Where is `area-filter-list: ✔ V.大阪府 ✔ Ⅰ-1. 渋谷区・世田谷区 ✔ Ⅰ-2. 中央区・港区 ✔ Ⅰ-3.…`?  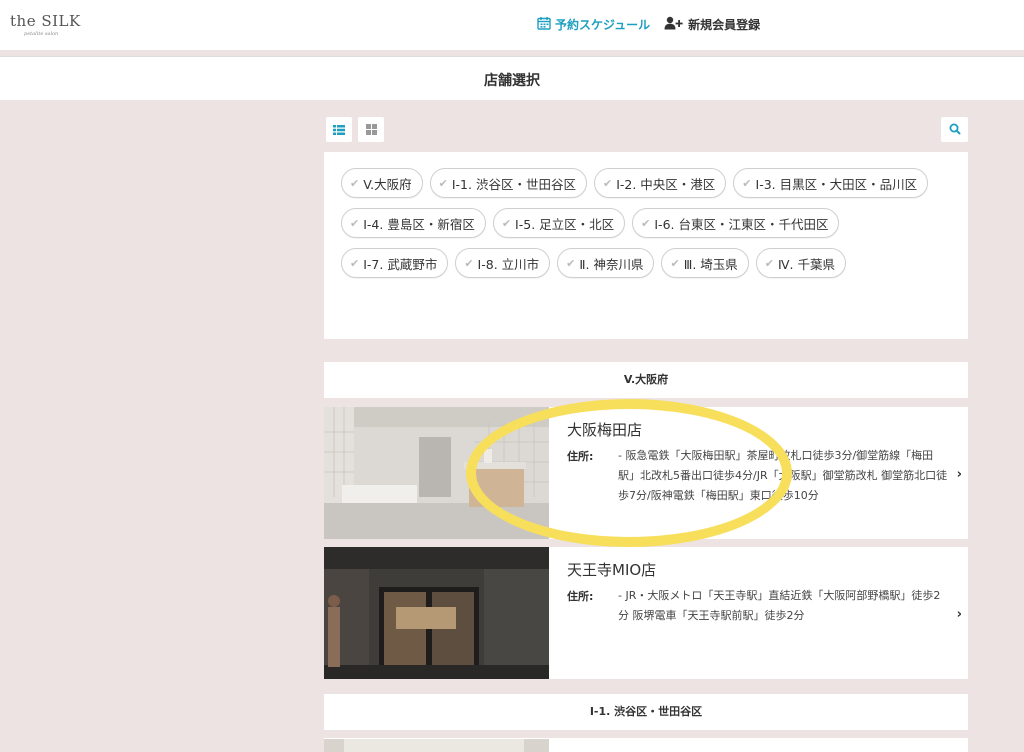
area-filter-list: ✔ V.大阪府 ✔ Ⅰ-1. 渋谷区・世田谷区 ✔ Ⅰ-2. 中央区・港区 ✔ Ⅰ-3.… is located at coordinates (646, 223).